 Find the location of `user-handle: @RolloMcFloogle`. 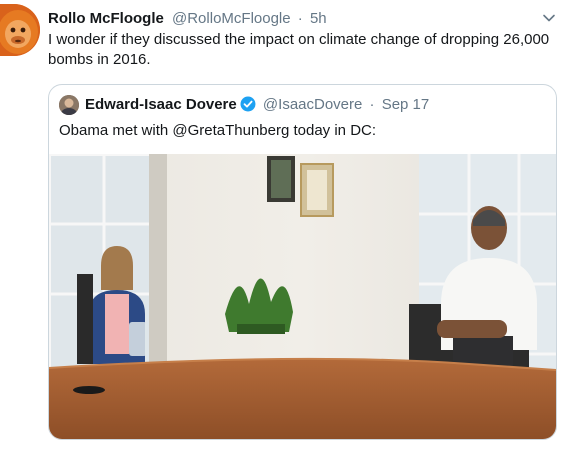

user-handle: @RolloMcFloogle is located at coordinates (231, 18).